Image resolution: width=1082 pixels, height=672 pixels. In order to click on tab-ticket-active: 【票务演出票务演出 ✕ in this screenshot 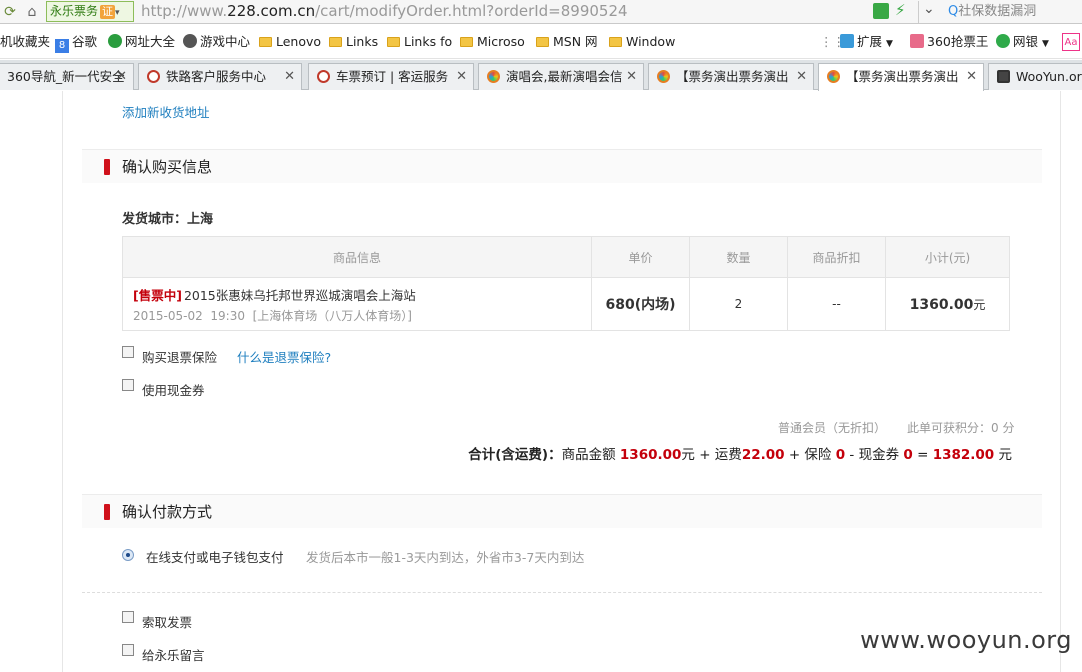, I will do `click(901, 77)`.